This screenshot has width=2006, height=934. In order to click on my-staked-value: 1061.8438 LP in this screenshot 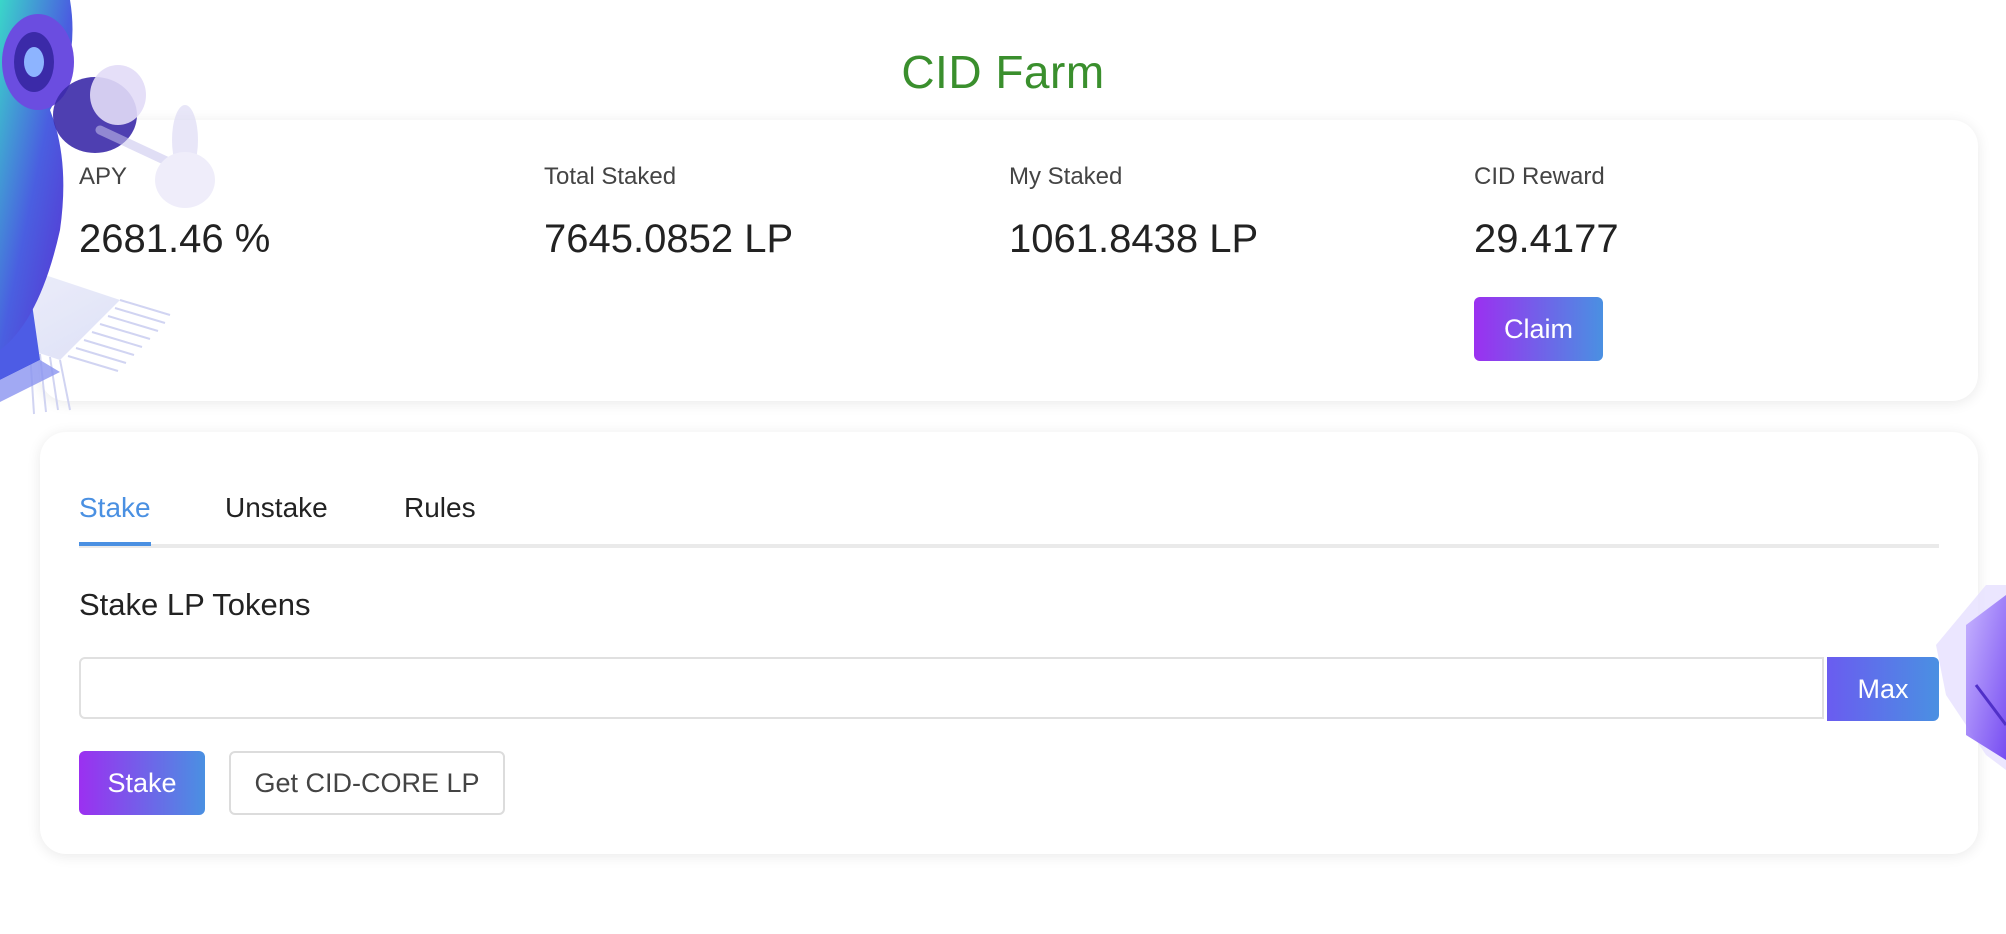, I will do `click(1134, 239)`.